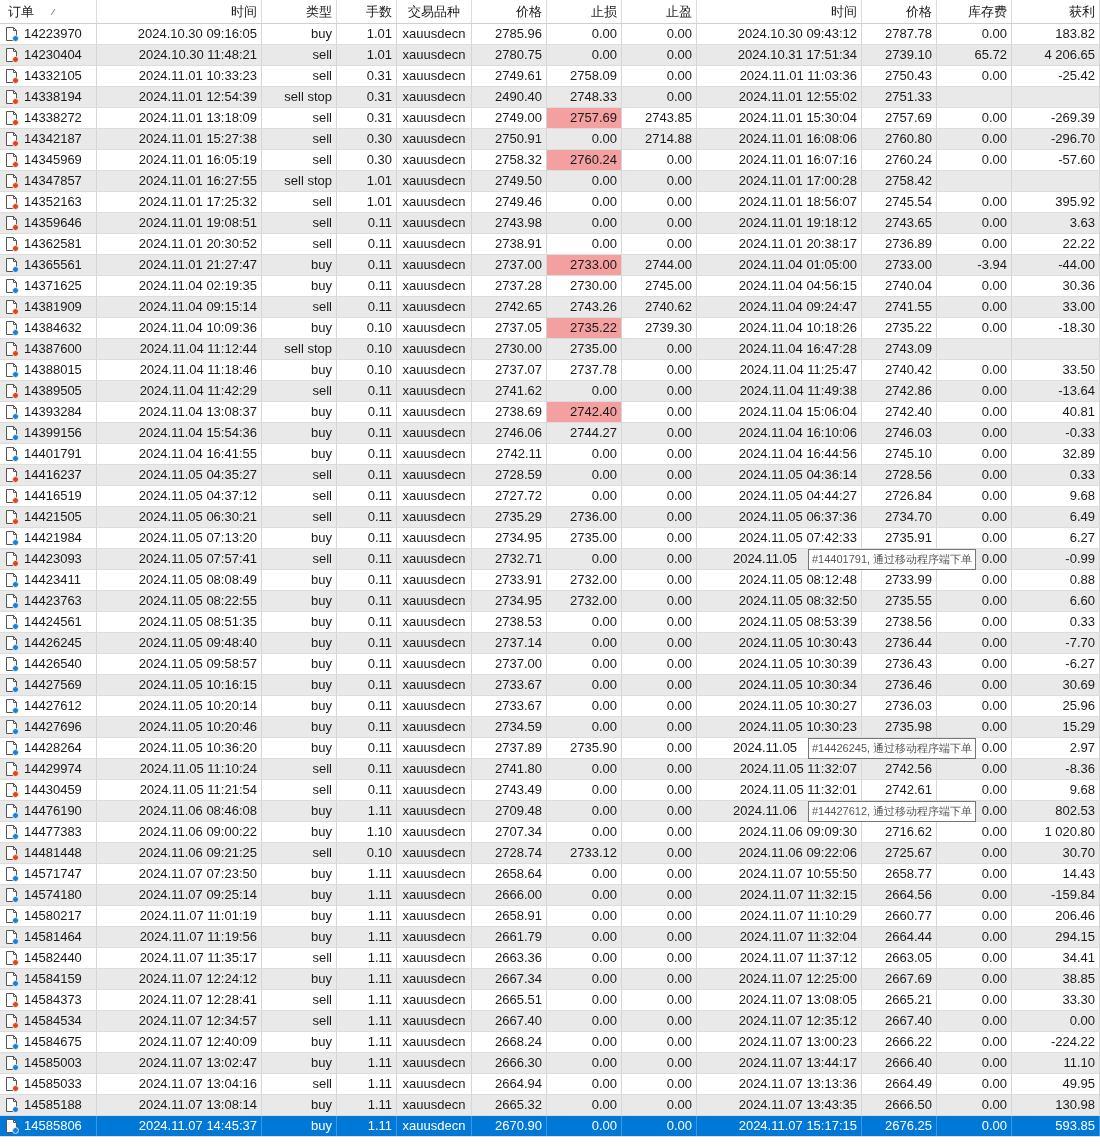  Describe the element at coordinates (908, 160) in the screenshot. I see `close-price: 2760.24` at that location.